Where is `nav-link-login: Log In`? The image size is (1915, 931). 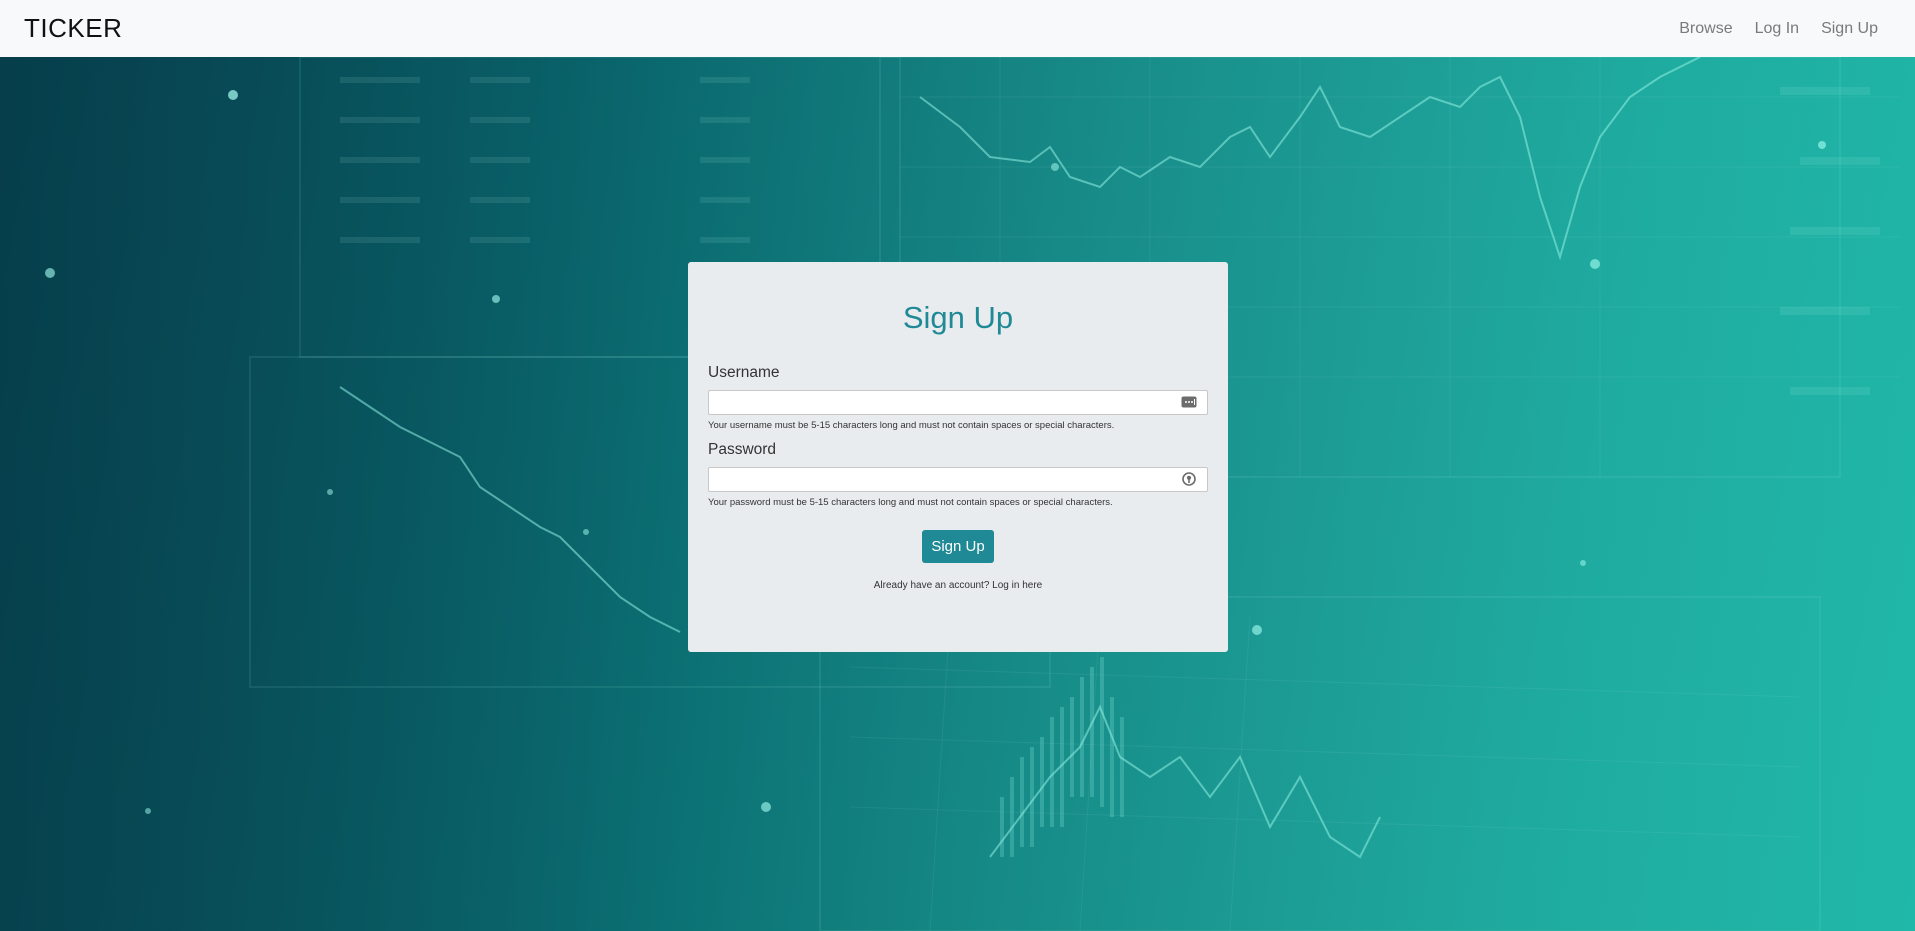 nav-link-login: Log In is located at coordinates (1777, 29).